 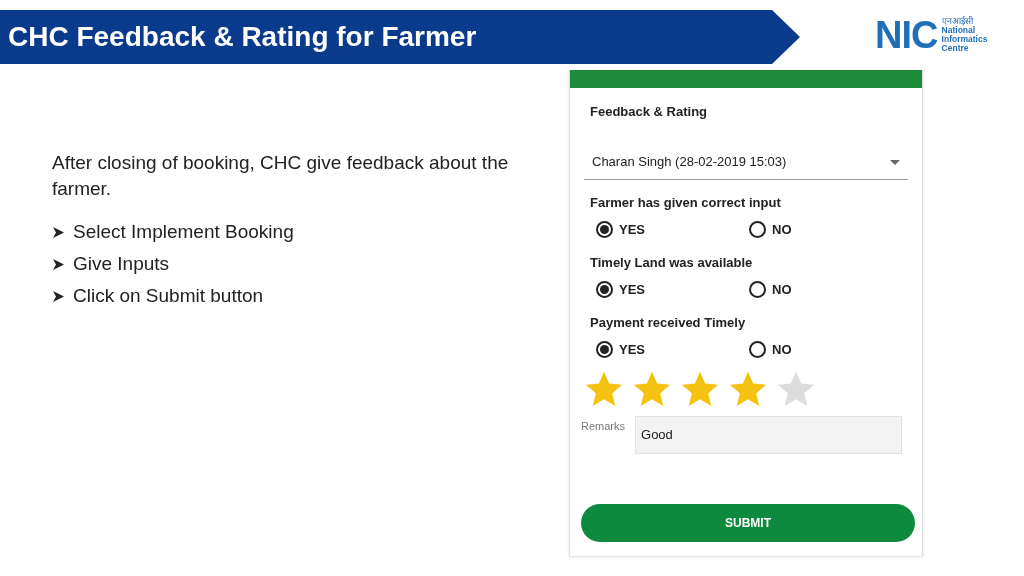 I want to click on submit-button: SUBMIT, so click(x=748, y=522).